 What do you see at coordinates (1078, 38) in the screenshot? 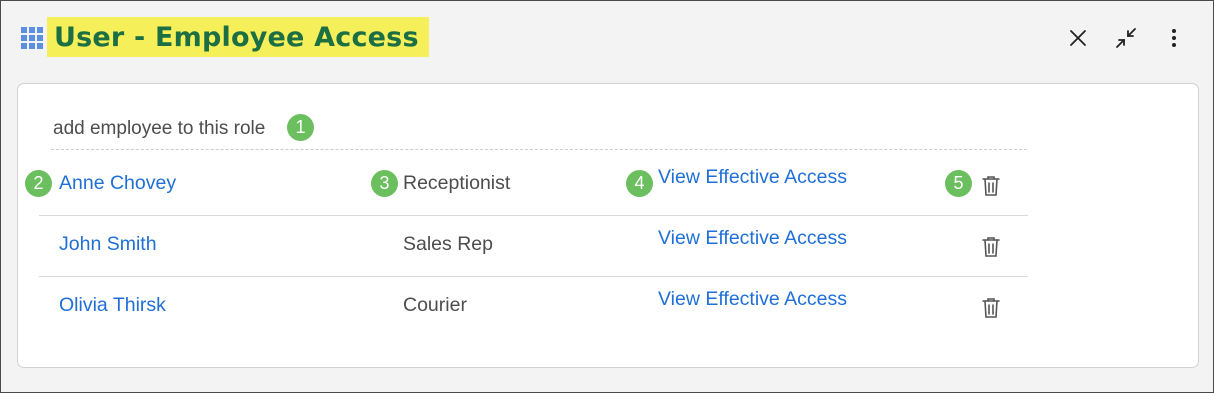
I see `close-icon` at bounding box center [1078, 38].